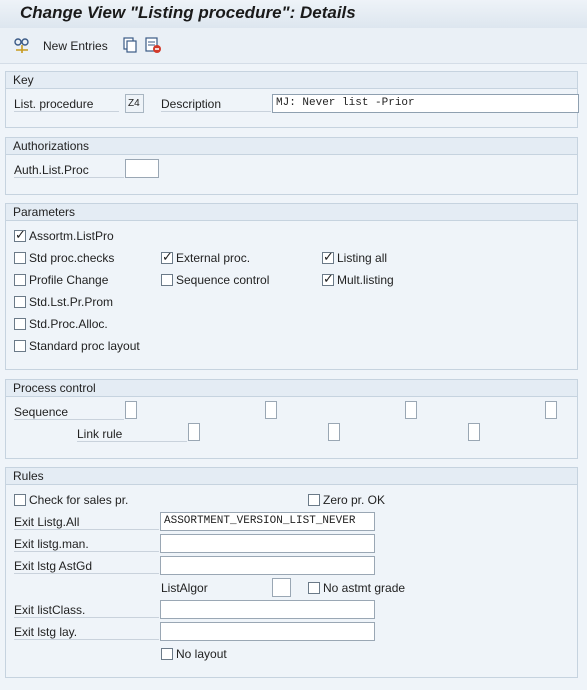  What do you see at coordinates (71, 302) in the screenshot?
I see `std-lst-pr-prom-label: Std.Lst.Pr.Prom` at bounding box center [71, 302].